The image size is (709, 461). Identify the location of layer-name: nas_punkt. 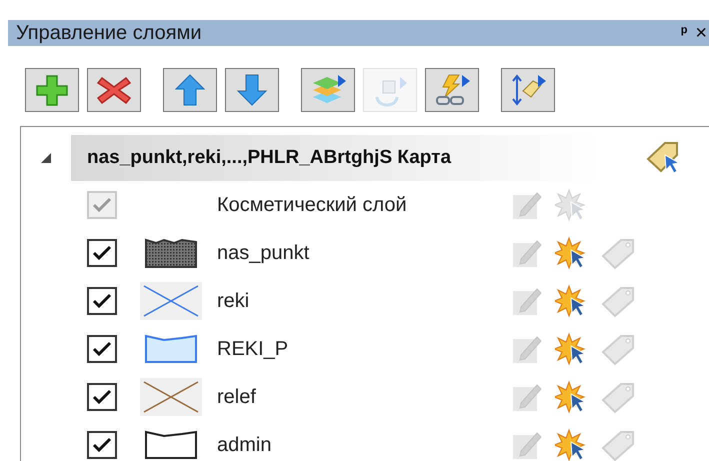
(361, 253).